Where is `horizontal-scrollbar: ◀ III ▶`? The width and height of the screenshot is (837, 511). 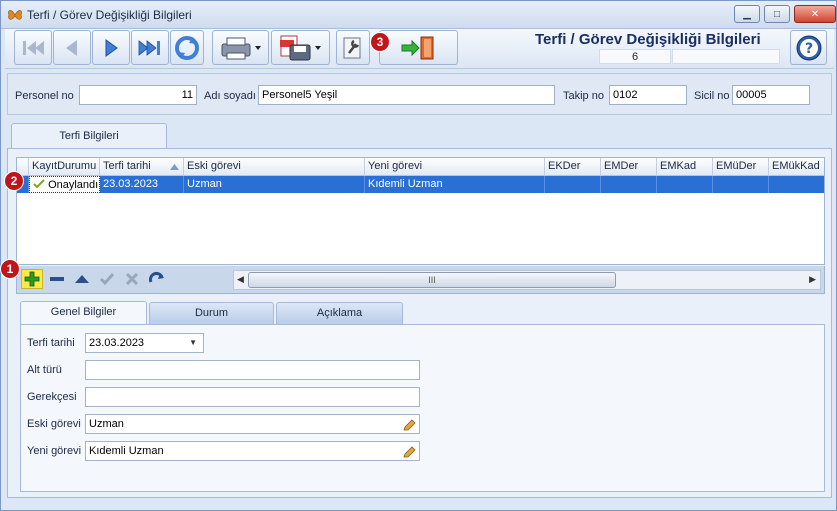 horizontal-scrollbar: ◀ III ▶ is located at coordinates (527, 280).